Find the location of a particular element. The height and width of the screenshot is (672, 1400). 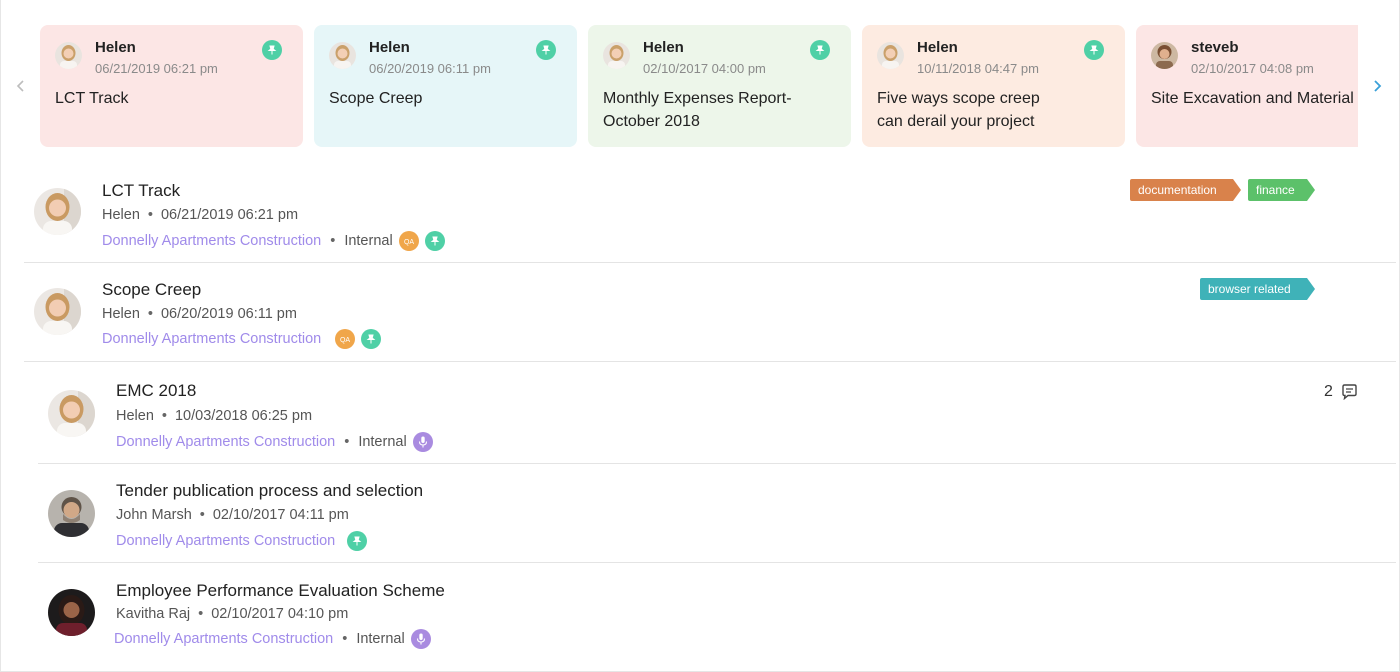

item-meta: Helen • 10/03/2018 06:25 pm is located at coordinates (214, 416).